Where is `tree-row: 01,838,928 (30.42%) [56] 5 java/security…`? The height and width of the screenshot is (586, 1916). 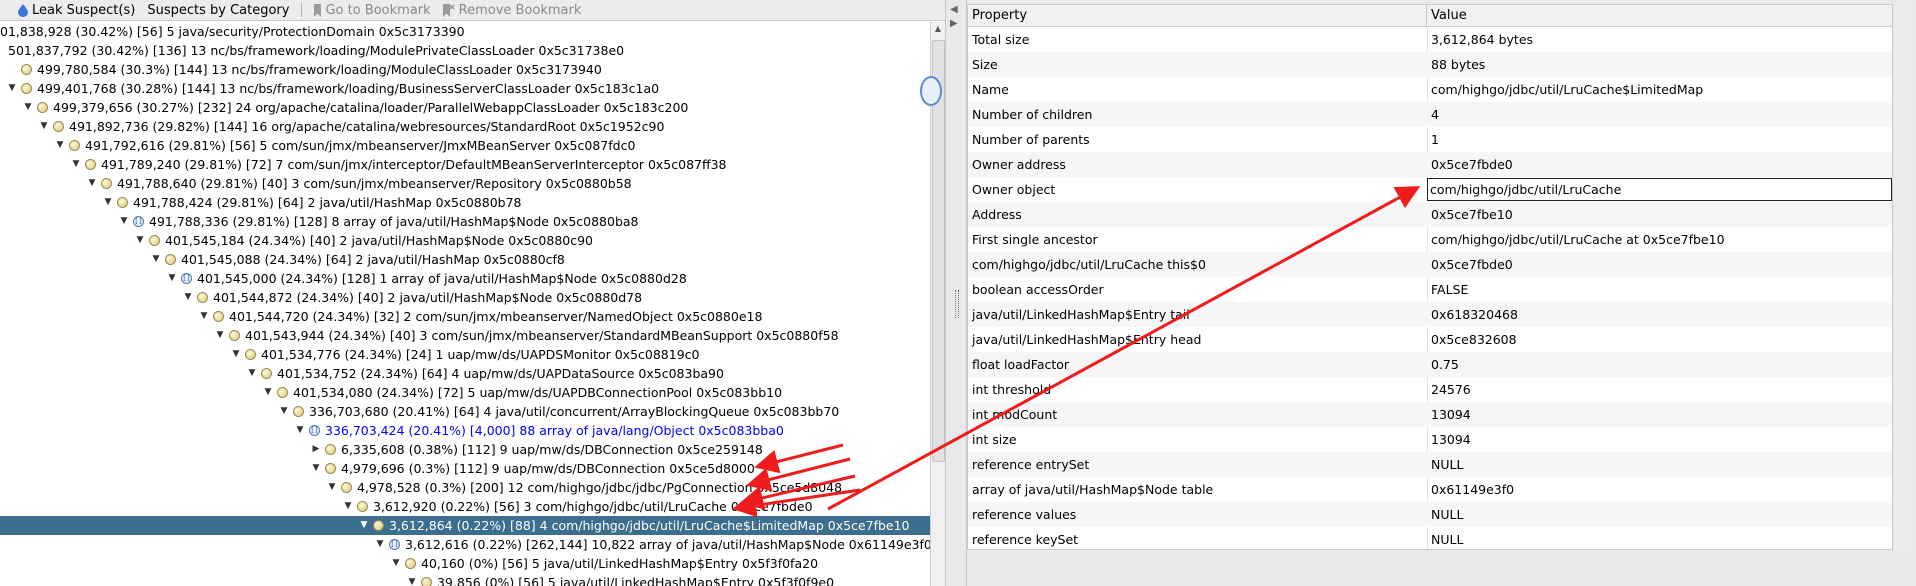
tree-row: 01,838,928 (30.42%) [56] 5 java/security… is located at coordinates (465, 31).